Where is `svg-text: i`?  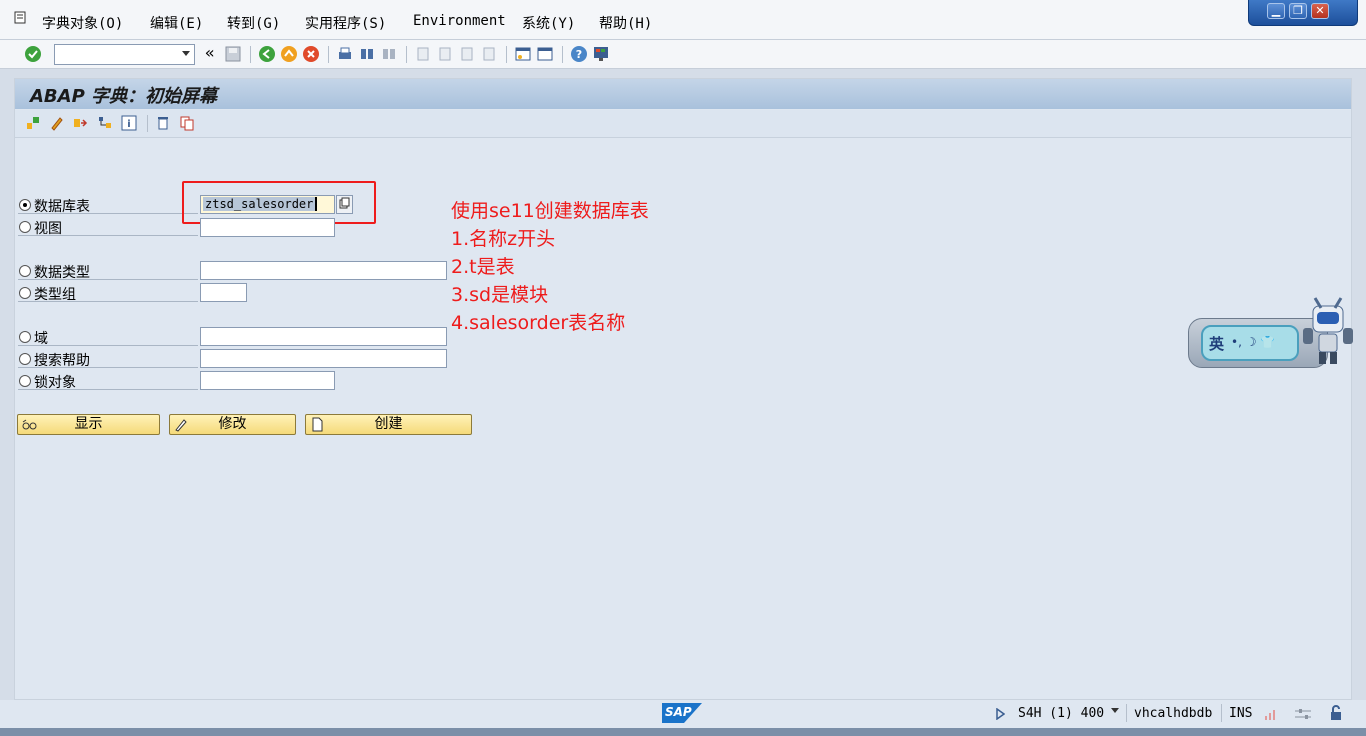 svg-text: i is located at coordinates (128, 124).